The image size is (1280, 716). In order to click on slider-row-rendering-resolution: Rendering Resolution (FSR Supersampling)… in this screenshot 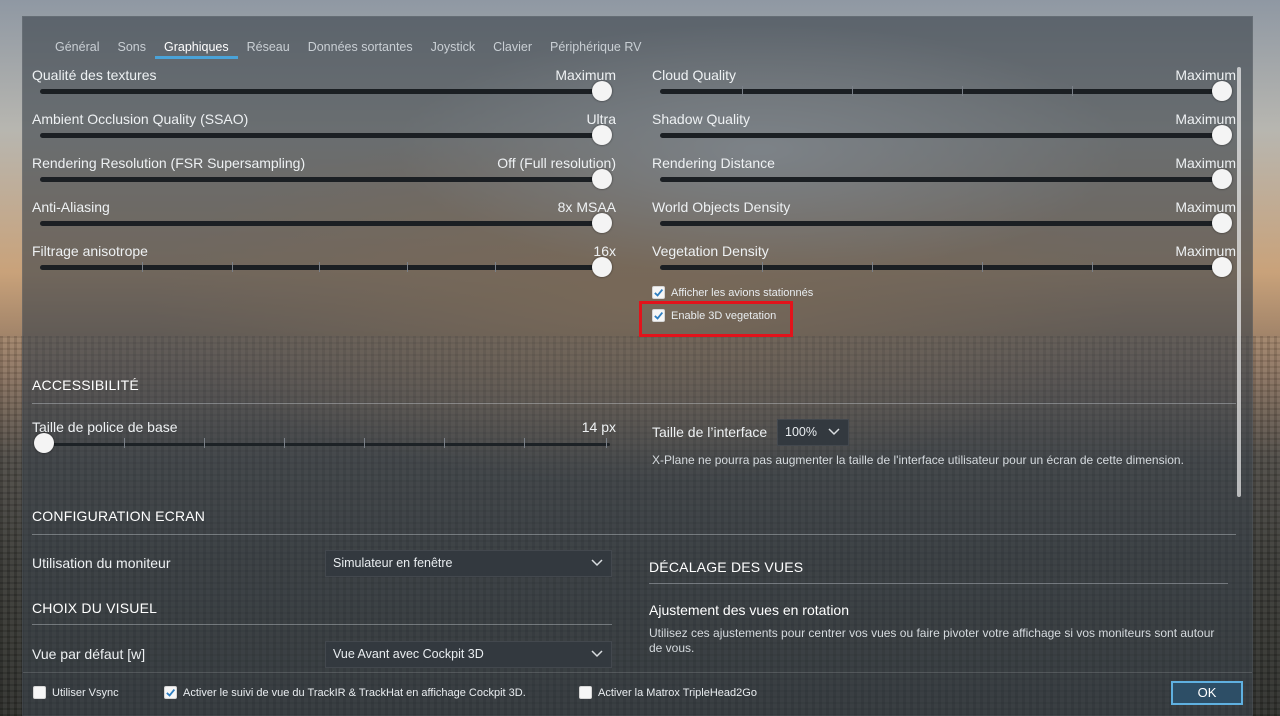, I will do `click(324, 175)`.